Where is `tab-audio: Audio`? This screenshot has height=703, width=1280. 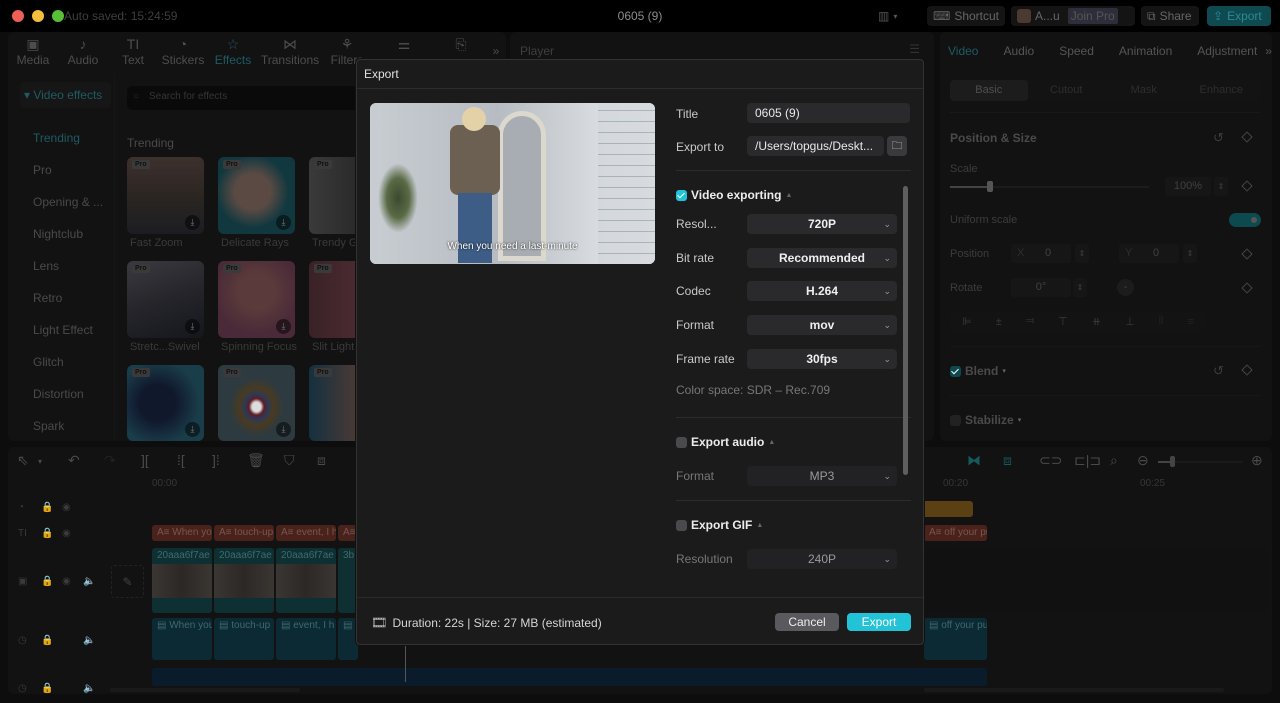
tab-audio: Audio is located at coordinates (1018, 51).